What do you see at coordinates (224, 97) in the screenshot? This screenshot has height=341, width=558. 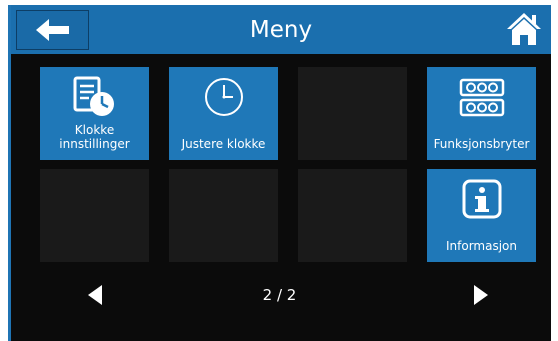 I see `clock-icon` at bounding box center [224, 97].